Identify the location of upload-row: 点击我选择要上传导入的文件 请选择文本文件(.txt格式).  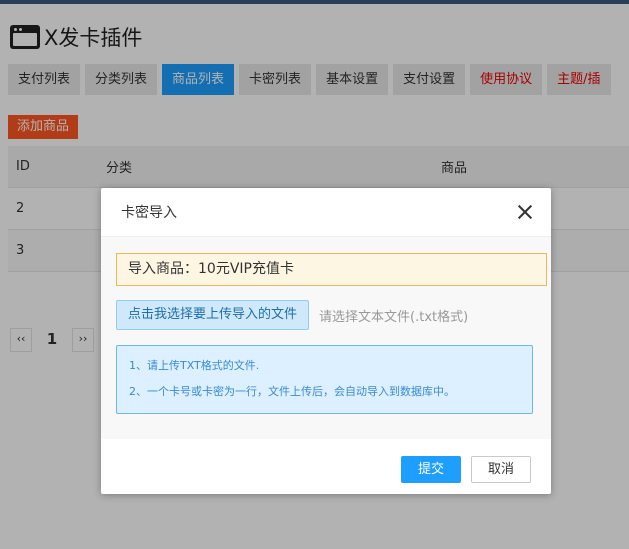
(292, 315).